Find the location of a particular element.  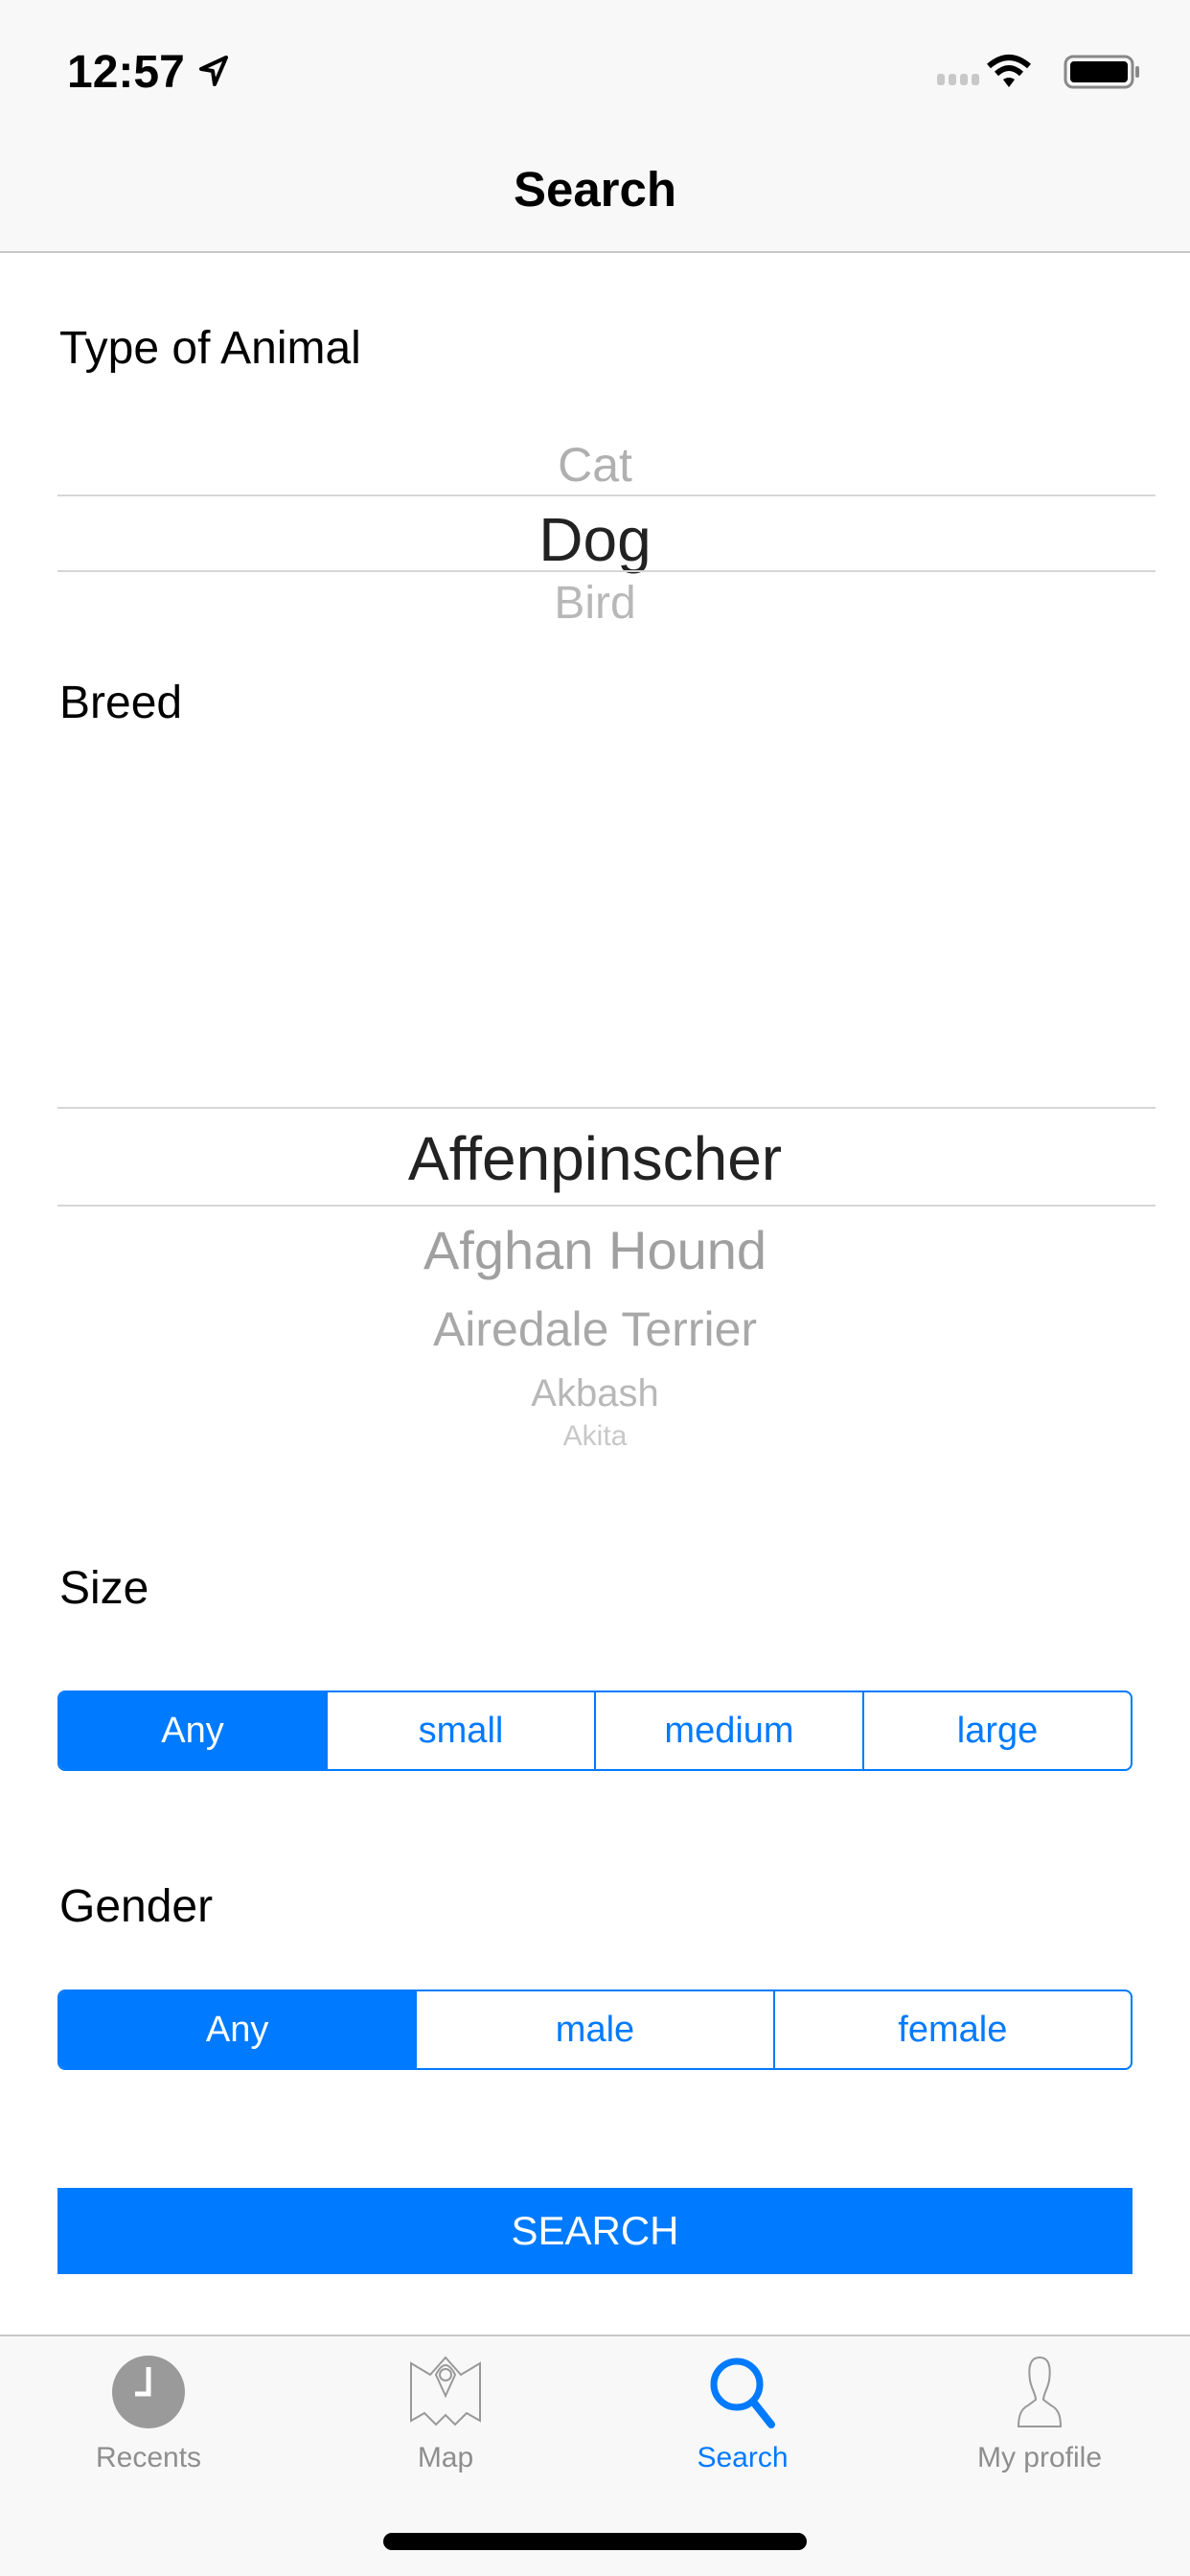

signal-icon is located at coordinates (958, 79).